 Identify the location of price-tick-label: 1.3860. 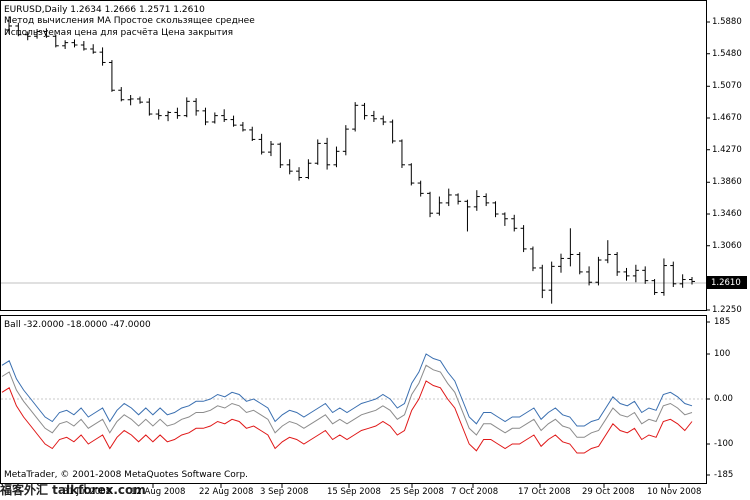
(727, 182).